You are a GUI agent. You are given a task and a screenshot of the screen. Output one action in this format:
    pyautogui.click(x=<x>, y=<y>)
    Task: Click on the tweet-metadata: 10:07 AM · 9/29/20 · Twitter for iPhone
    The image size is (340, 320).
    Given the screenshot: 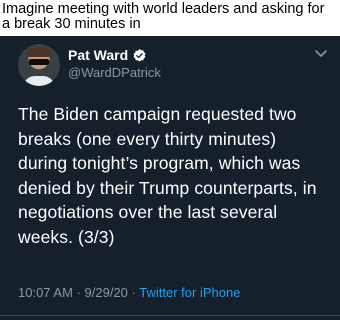 What is the action you would take?
    pyautogui.click(x=129, y=292)
    